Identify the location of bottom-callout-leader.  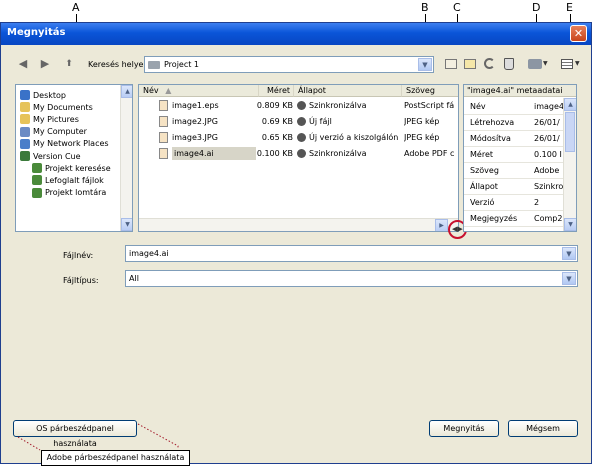
(98, 437).